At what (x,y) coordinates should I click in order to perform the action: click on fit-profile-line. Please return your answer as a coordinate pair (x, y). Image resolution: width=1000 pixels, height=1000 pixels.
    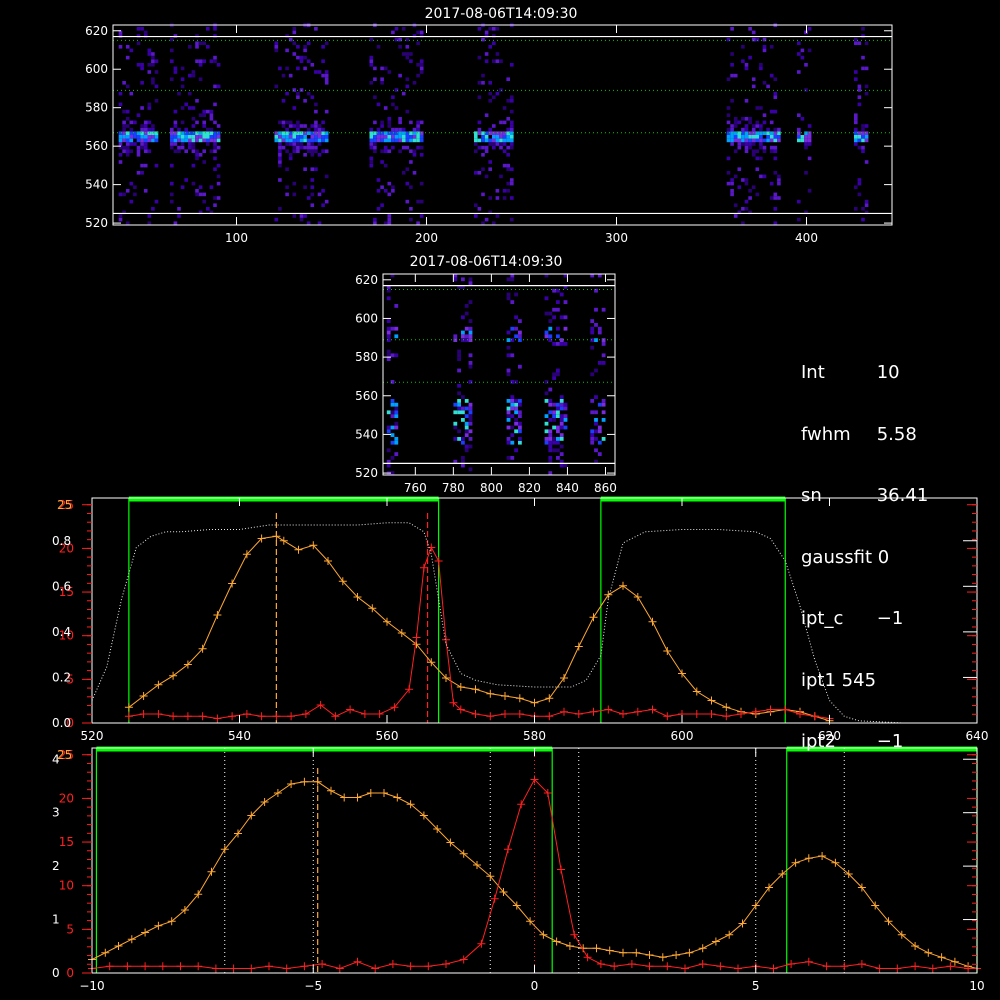
    Looking at the image, I should click on (479, 633).